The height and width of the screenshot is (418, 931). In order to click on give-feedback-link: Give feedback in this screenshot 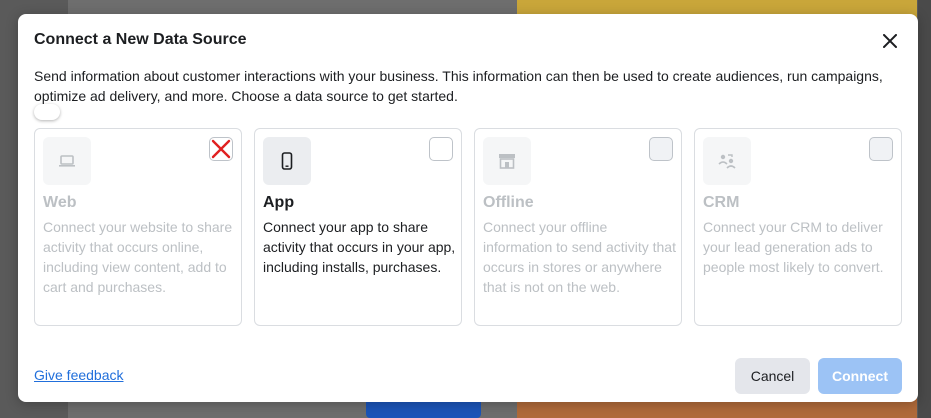, I will do `click(79, 375)`.